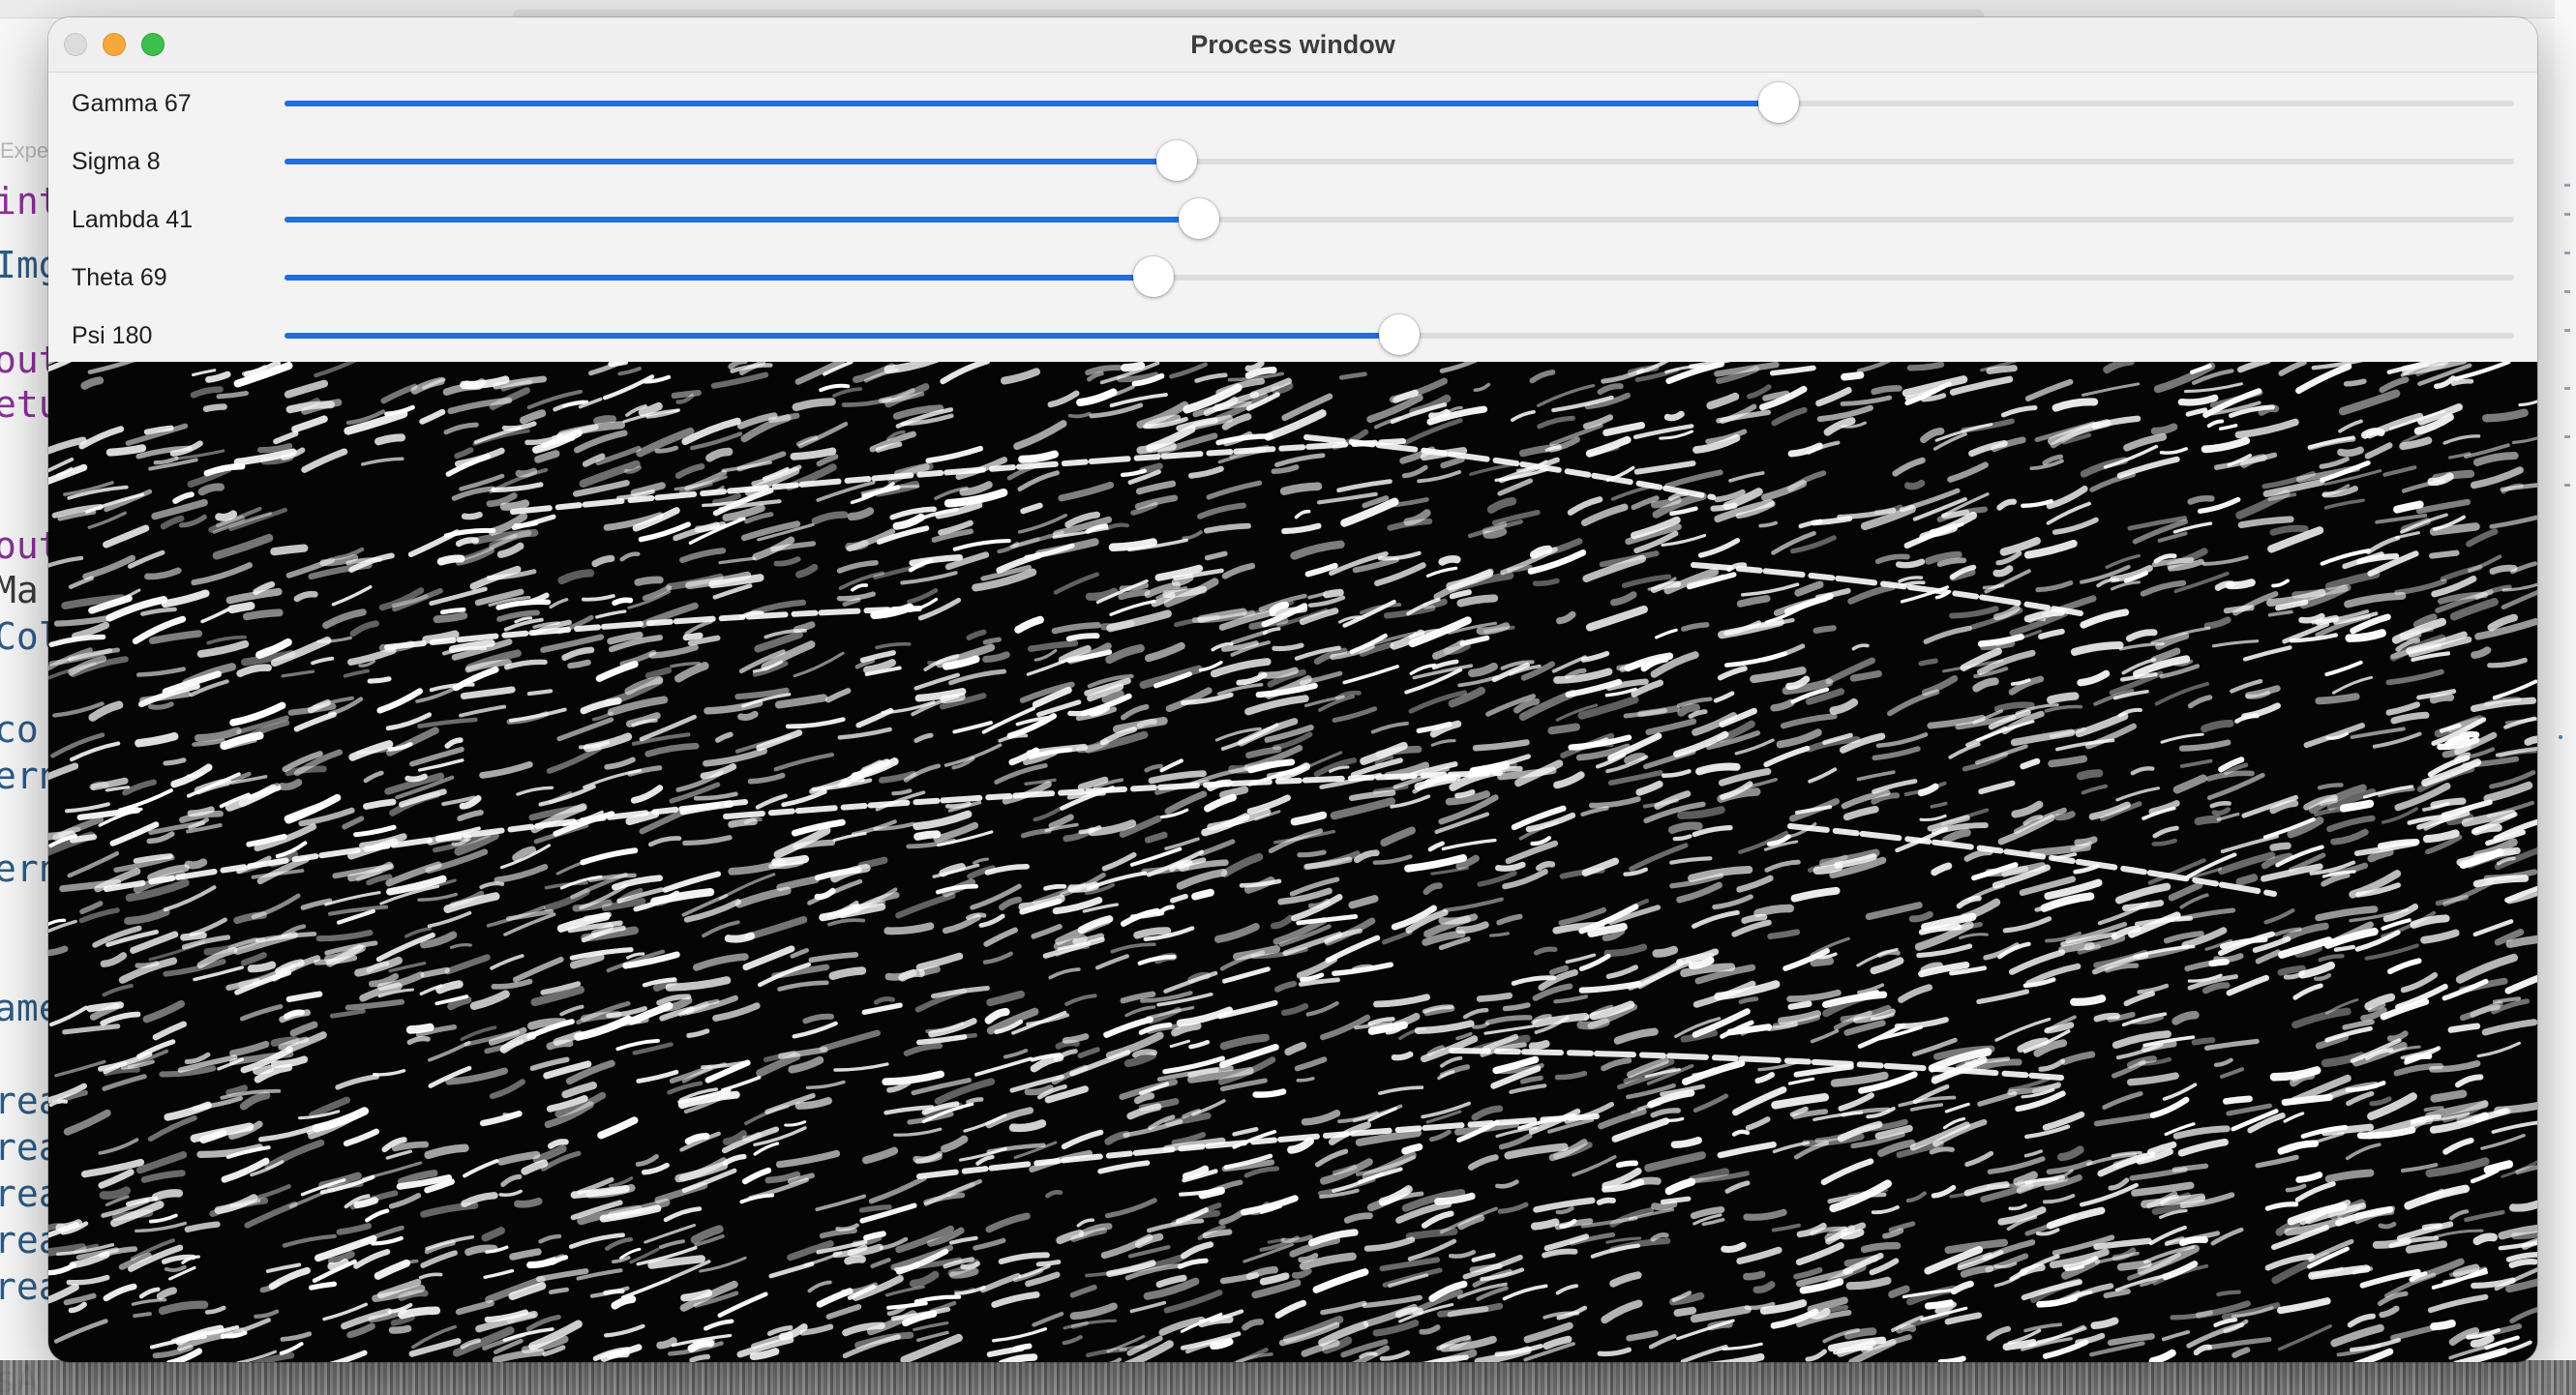  I want to click on theta-slider, so click(1399, 277).